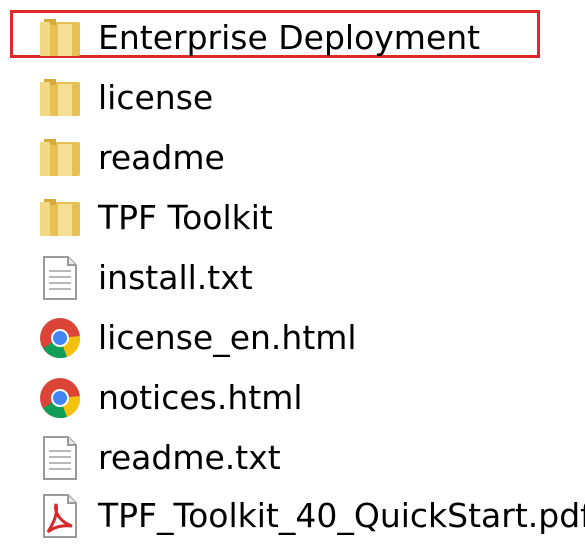 The width and height of the screenshot is (585, 546). I want to click on file-name: TPF Toolkit, so click(185, 217).